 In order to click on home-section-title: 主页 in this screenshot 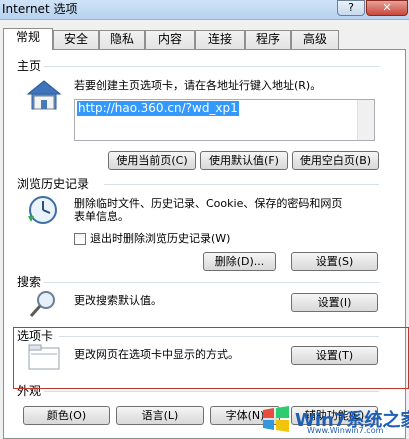, I will do `click(29, 66)`.